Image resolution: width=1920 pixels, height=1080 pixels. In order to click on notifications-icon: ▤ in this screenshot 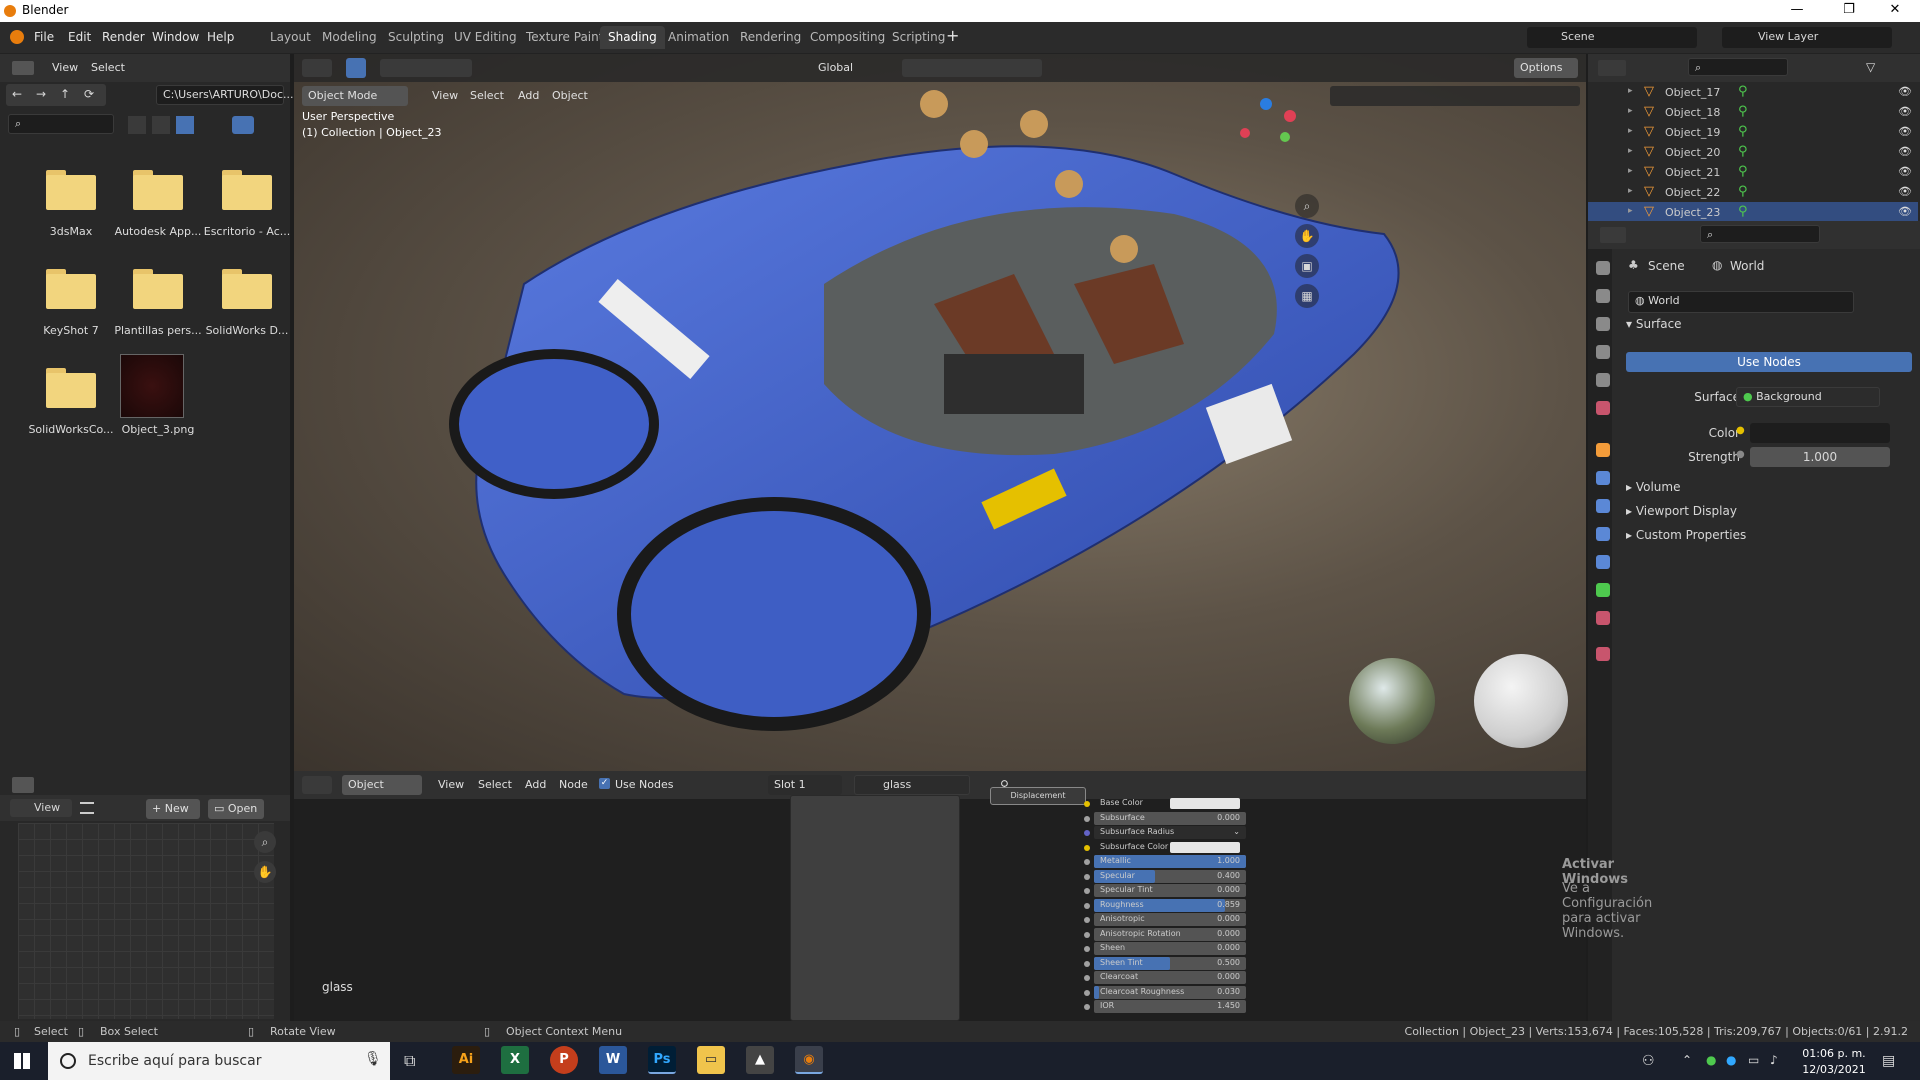, I will do `click(1888, 1061)`.